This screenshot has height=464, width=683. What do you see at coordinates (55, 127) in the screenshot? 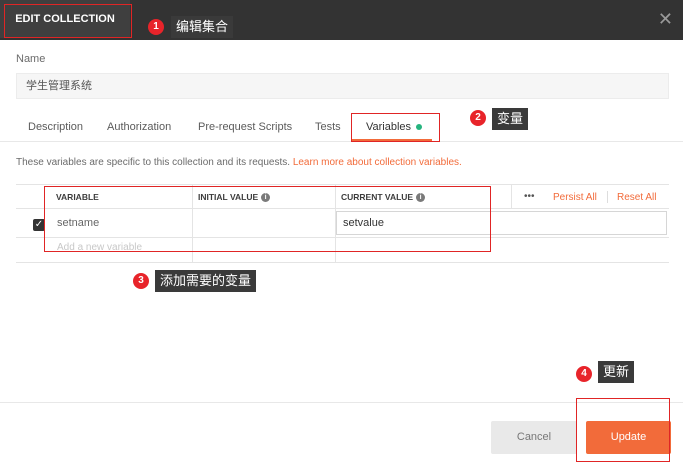
I see `tab-description: Description` at bounding box center [55, 127].